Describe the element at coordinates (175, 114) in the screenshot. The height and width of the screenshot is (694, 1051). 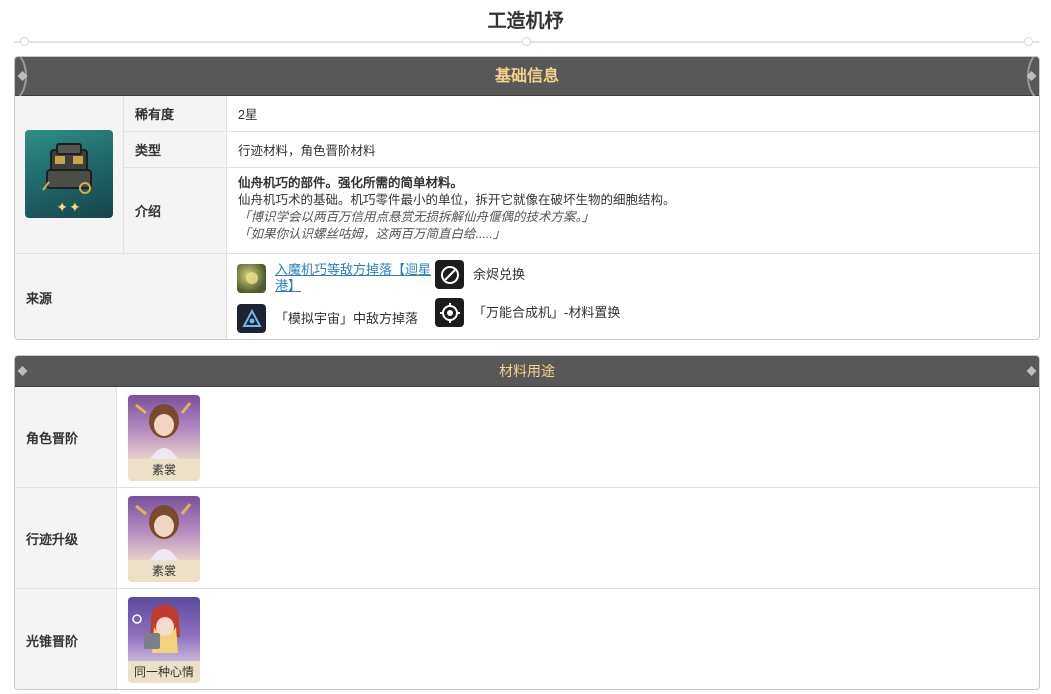
I see `rarity-label: 稀有度` at that location.